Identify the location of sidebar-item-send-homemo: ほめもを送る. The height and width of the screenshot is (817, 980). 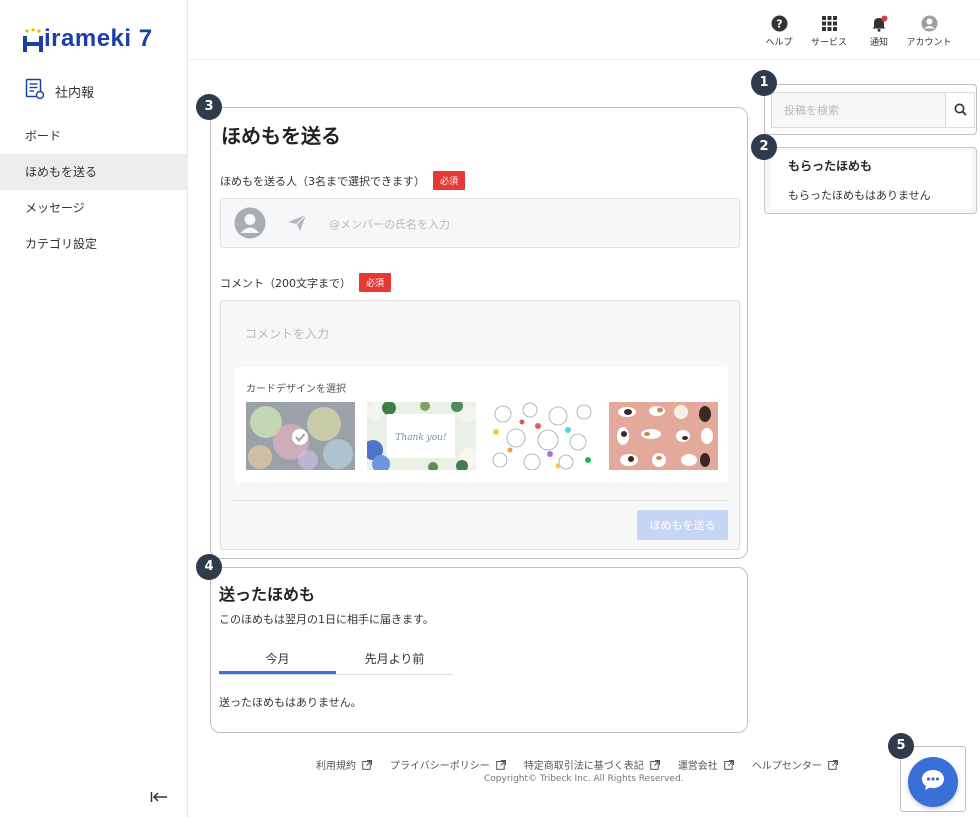
(94, 172).